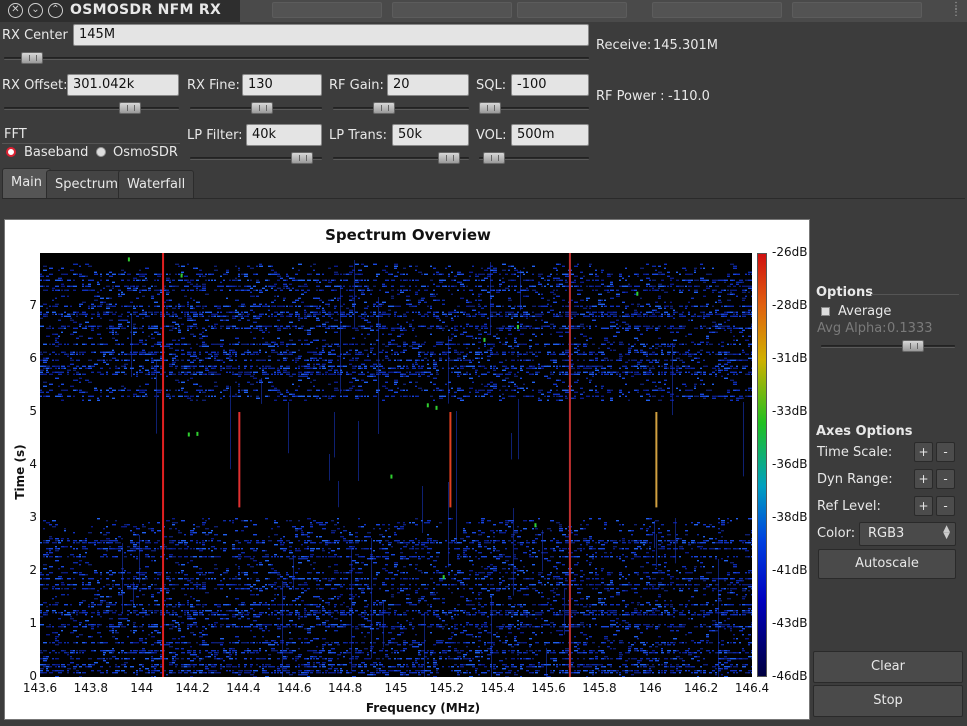 Image resolution: width=967 pixels, height=726 pixels. What do you see at coordinates (408, 235) in the screenshot?
I see `plot-title: Spectrum Overview` at bounding box center [408, 235].